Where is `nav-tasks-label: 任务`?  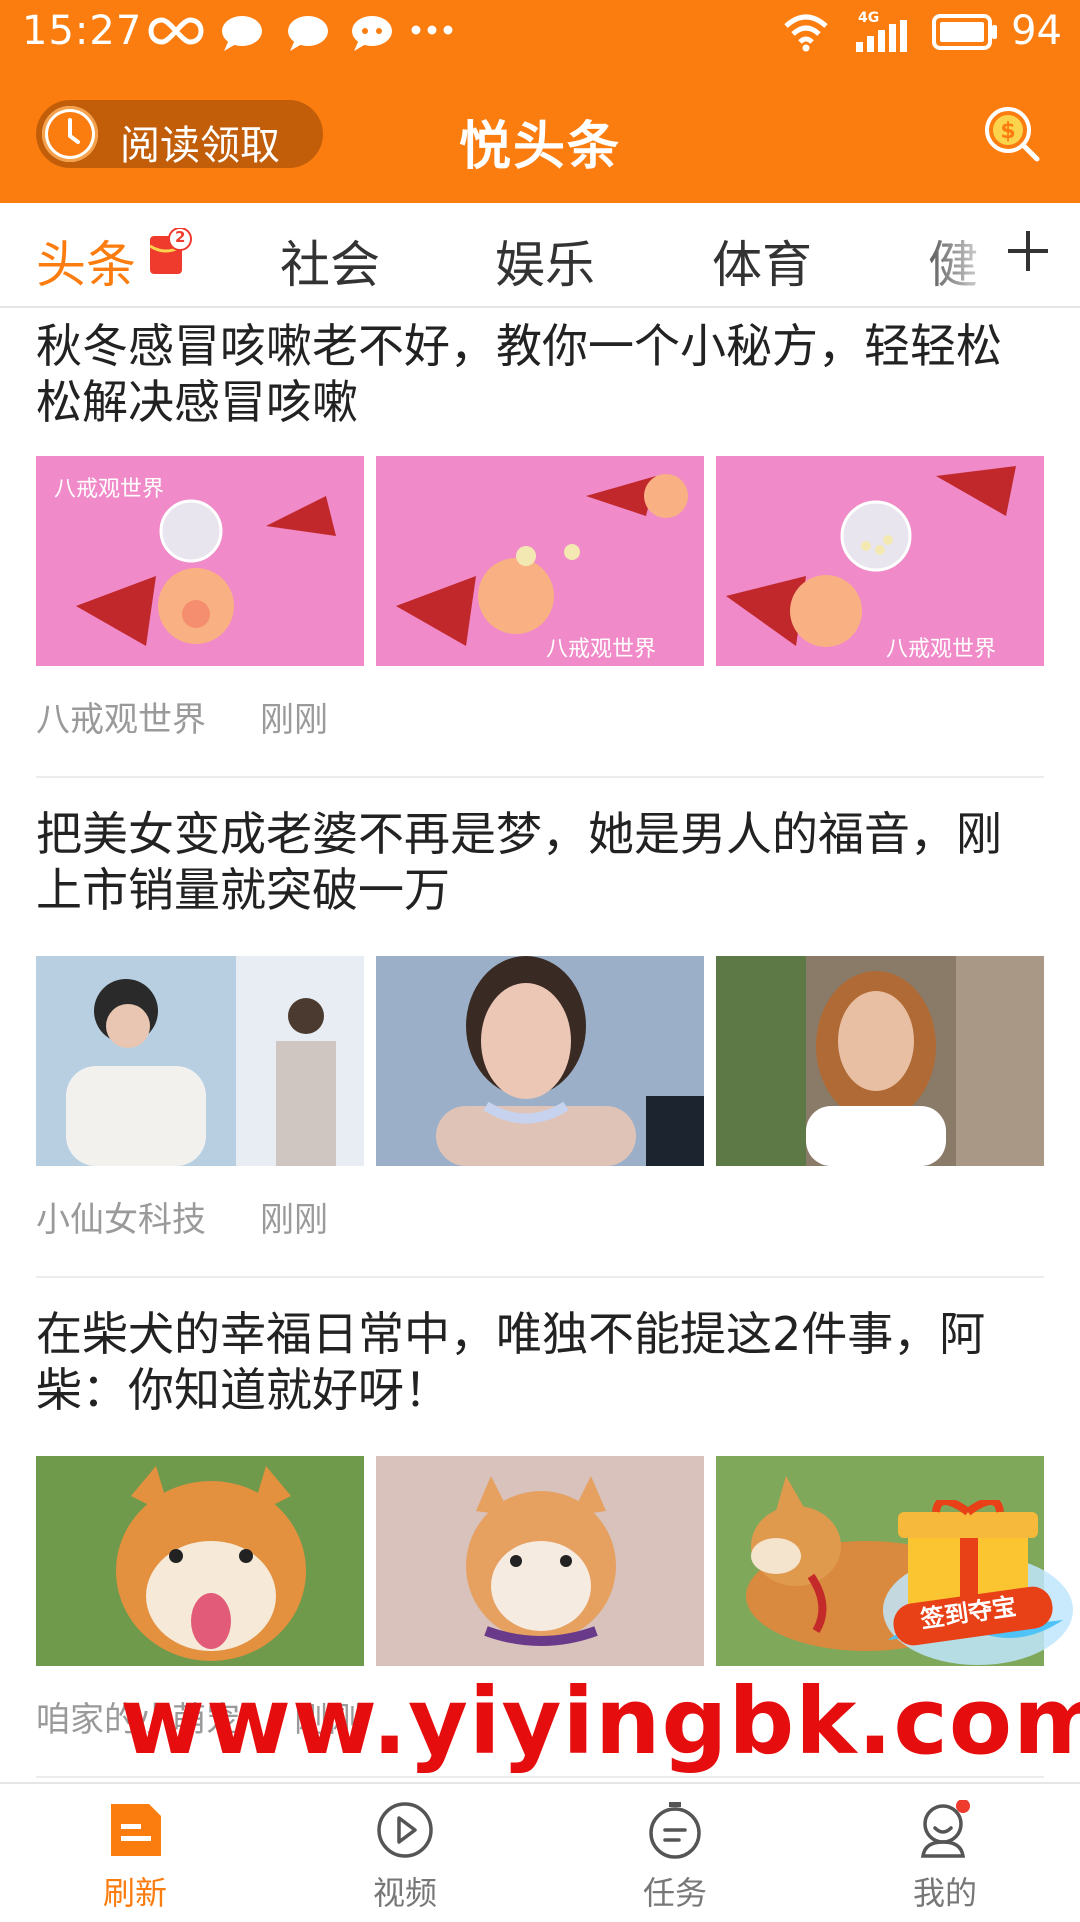
nav-tasks-label: 任务 is located at coordinates (674, 1893).